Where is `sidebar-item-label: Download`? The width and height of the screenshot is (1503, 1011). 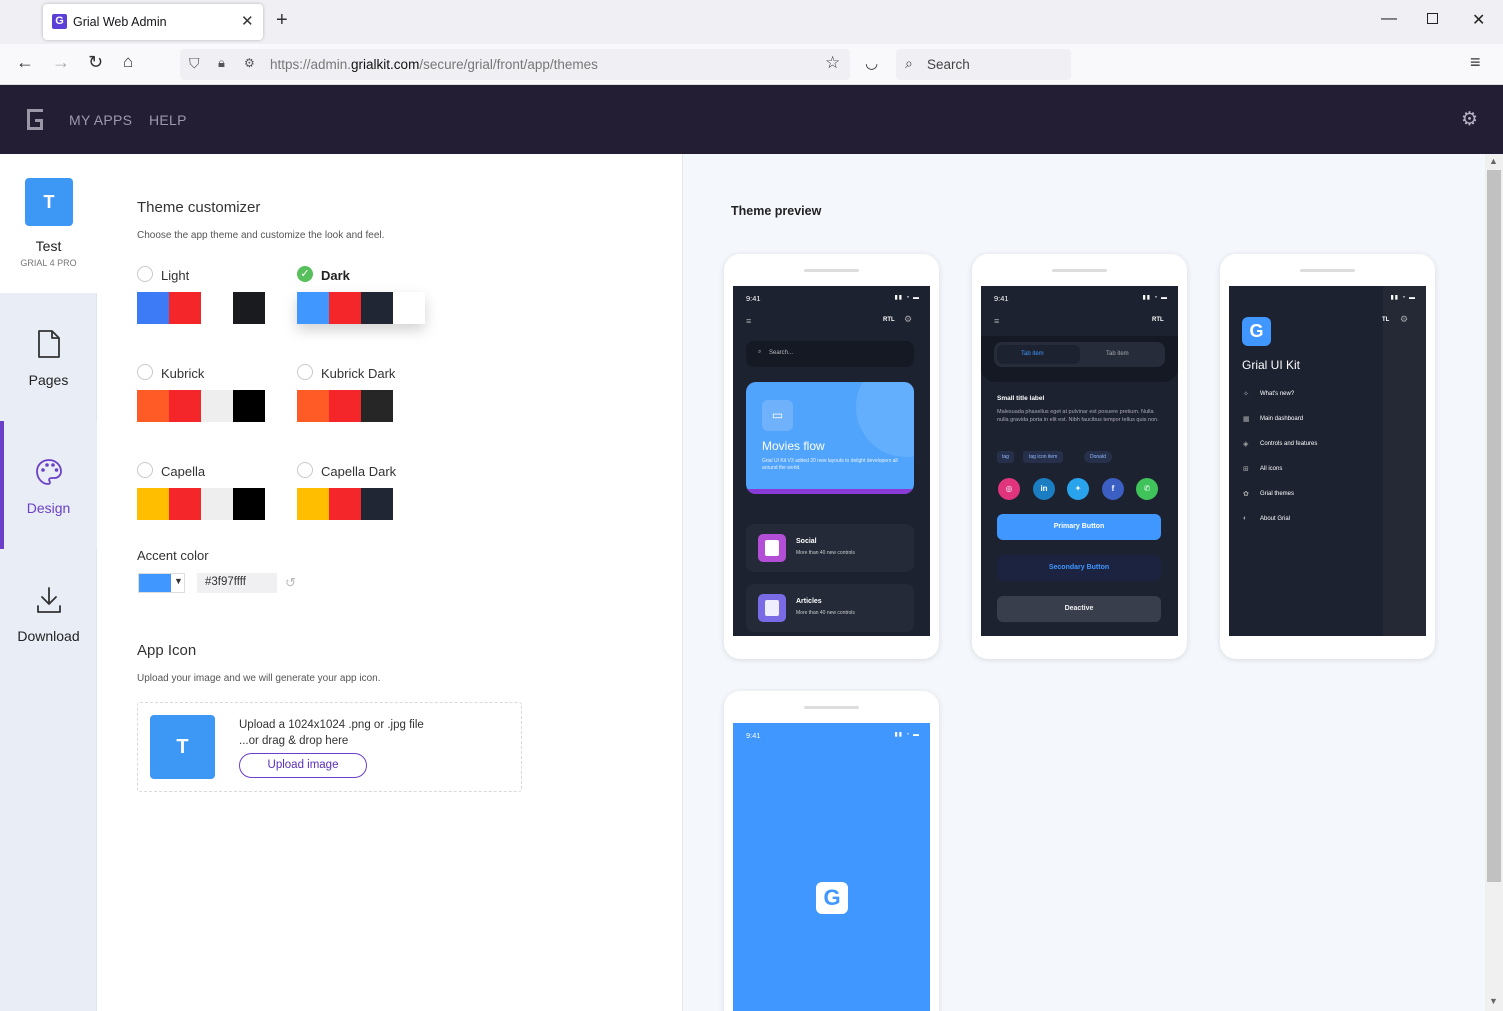
sidebar-item-label: Download is located at coordinates (48, 636).